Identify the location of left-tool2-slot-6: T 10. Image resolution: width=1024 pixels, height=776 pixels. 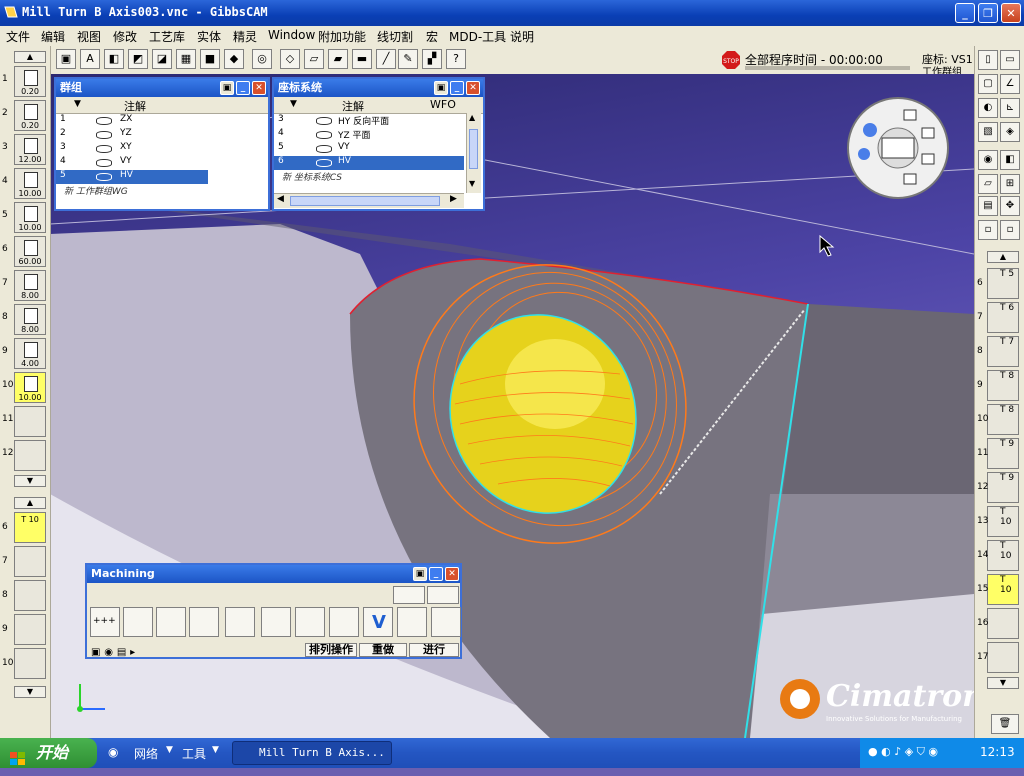
(30, 527).